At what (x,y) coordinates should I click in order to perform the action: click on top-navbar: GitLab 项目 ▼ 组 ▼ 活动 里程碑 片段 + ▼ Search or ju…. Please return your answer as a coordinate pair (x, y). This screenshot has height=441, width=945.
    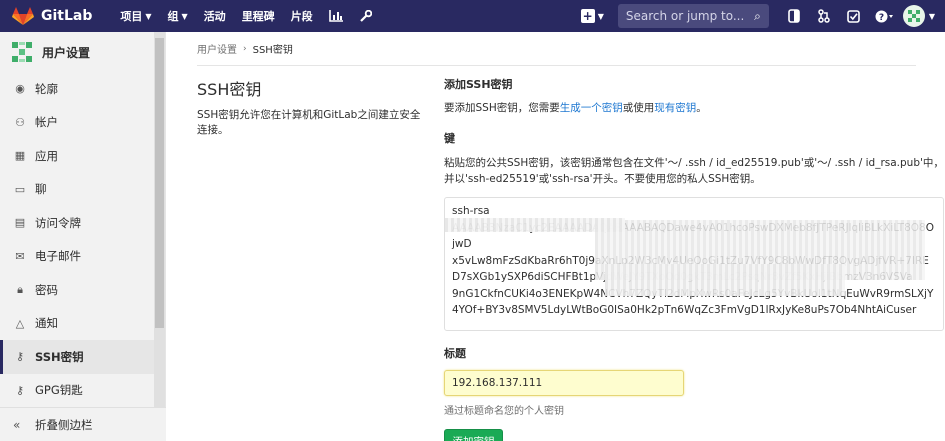
    Looking at the image, I should click on (472, 16).